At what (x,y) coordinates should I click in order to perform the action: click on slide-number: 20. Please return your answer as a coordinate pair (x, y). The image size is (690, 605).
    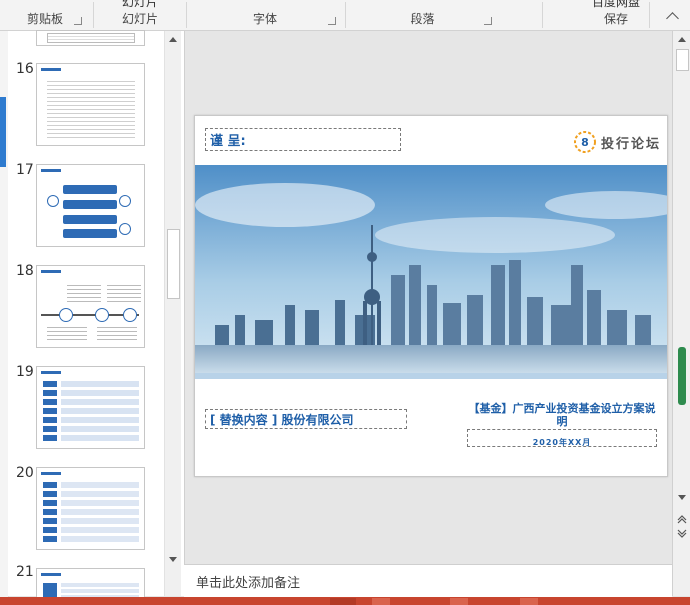
    Looking at the image, I should click on (25, 473).